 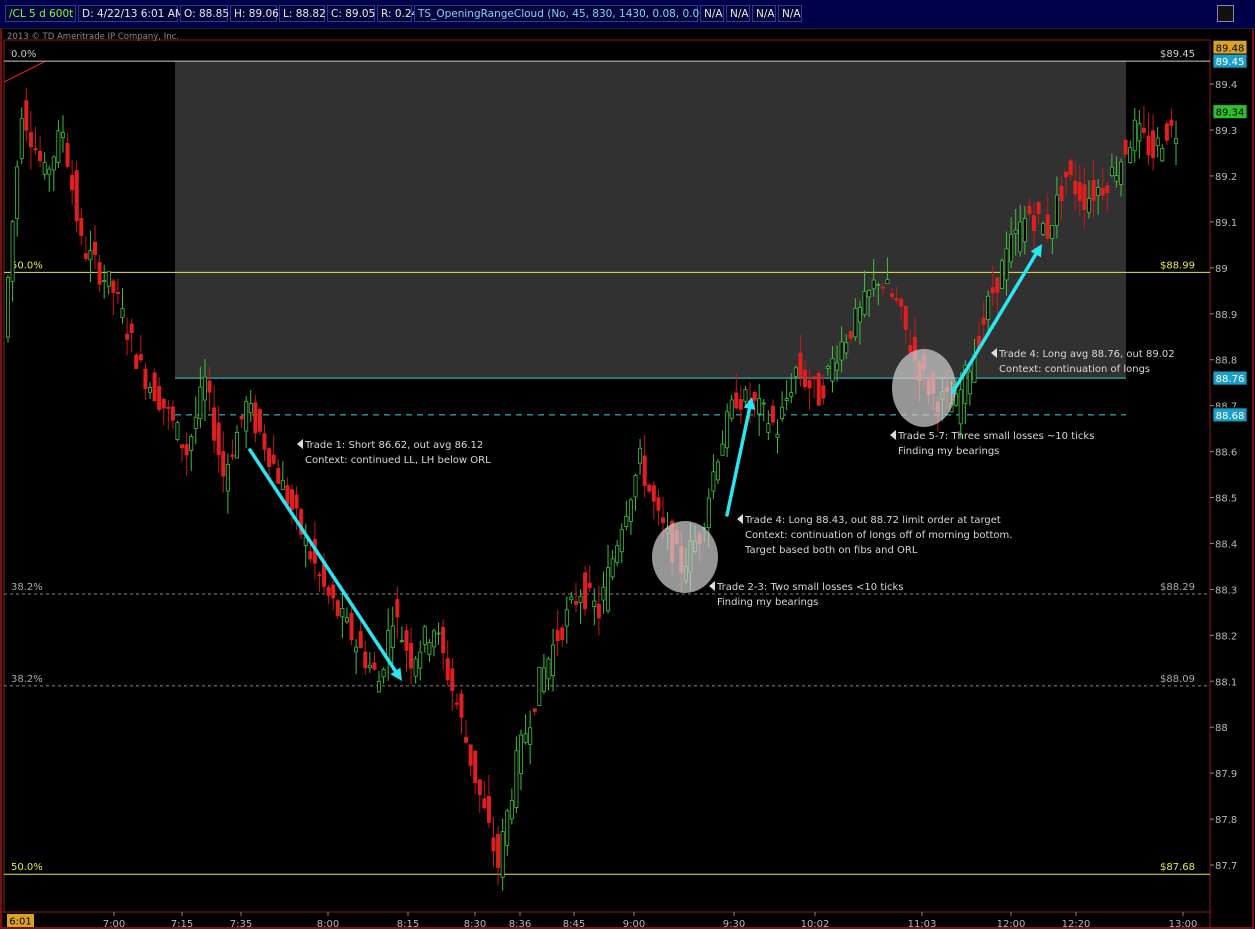 I want to click on price-tick-label: 88.4, so click(x=1226, y=544).